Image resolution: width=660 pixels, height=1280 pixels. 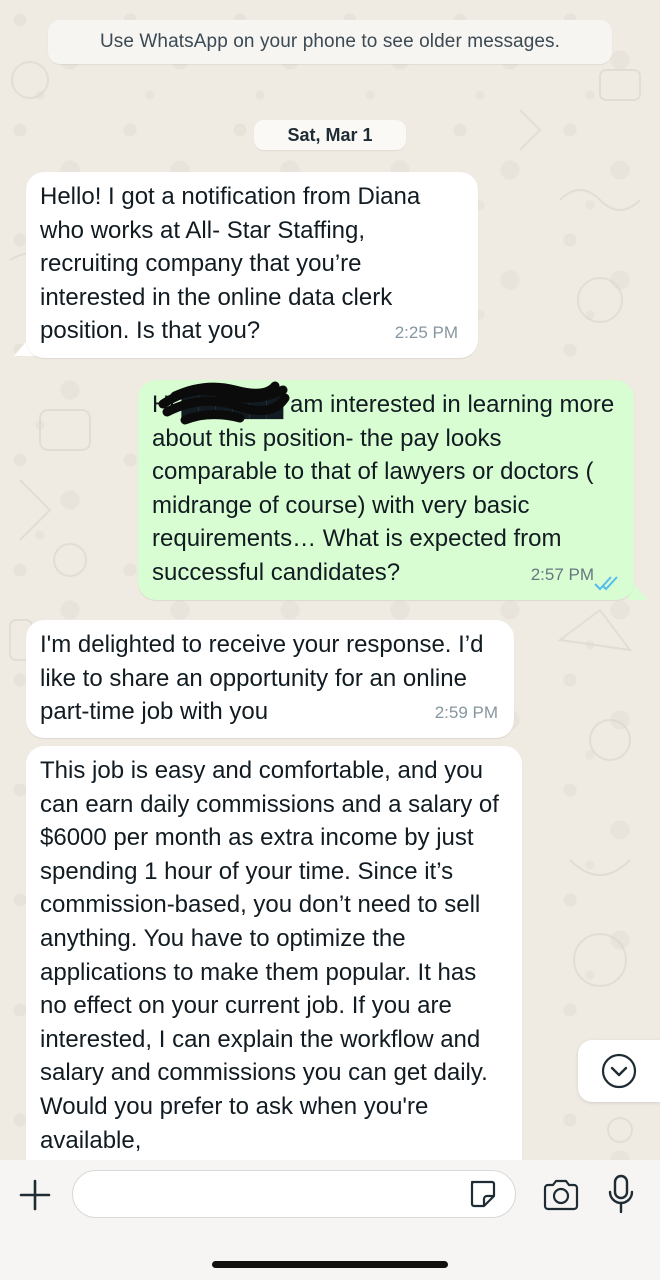 What do you see at coordinates (224, 403) in the screenshot?
I see `redaction-scribble` at bounding box center [224, 403].